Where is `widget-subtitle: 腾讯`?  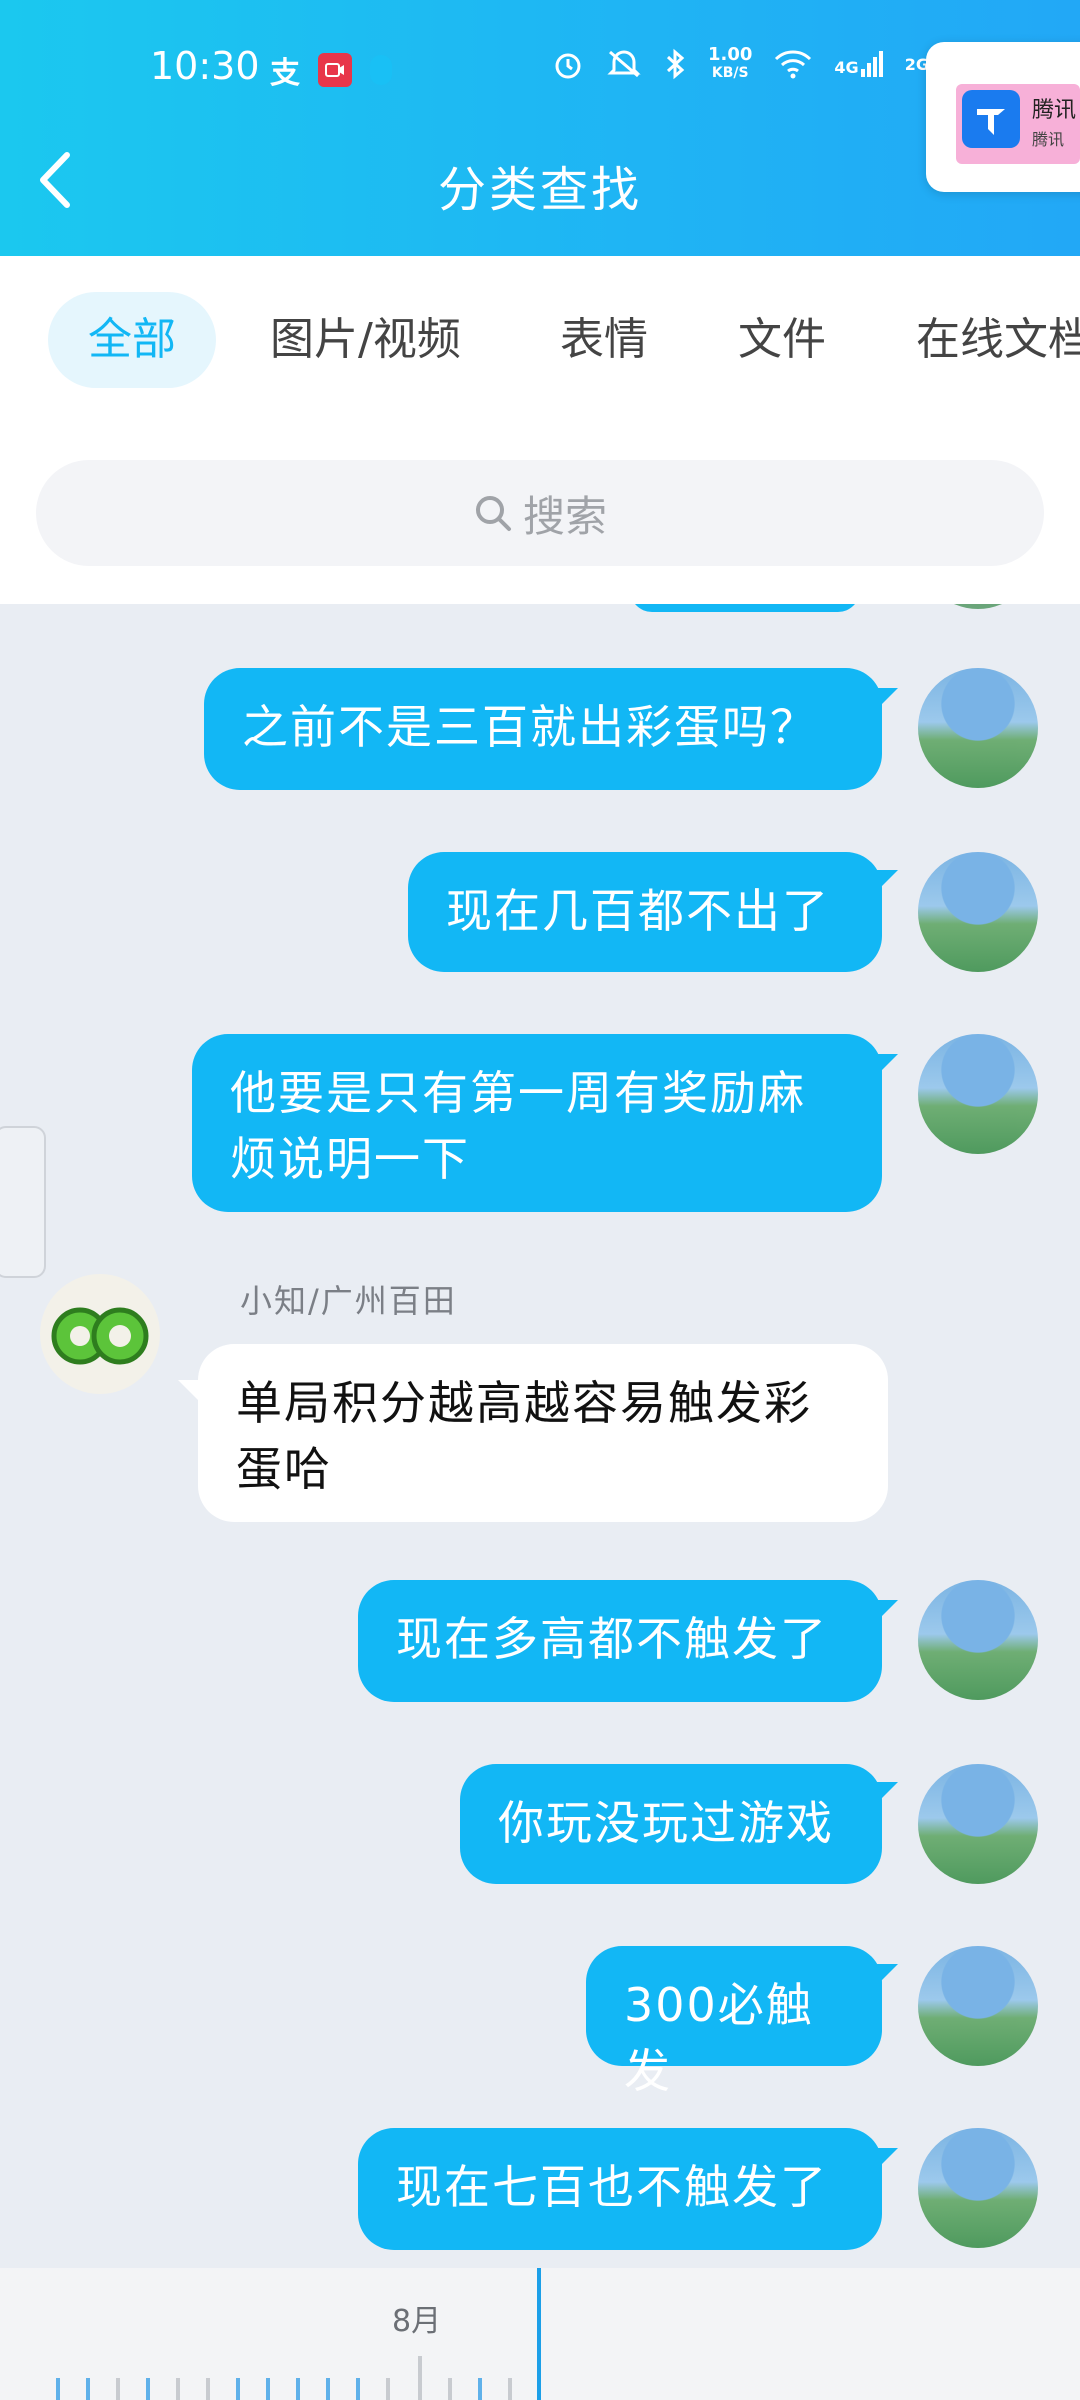 widget-subtitle: 腾讯 is located at coordinates (1048, 139).